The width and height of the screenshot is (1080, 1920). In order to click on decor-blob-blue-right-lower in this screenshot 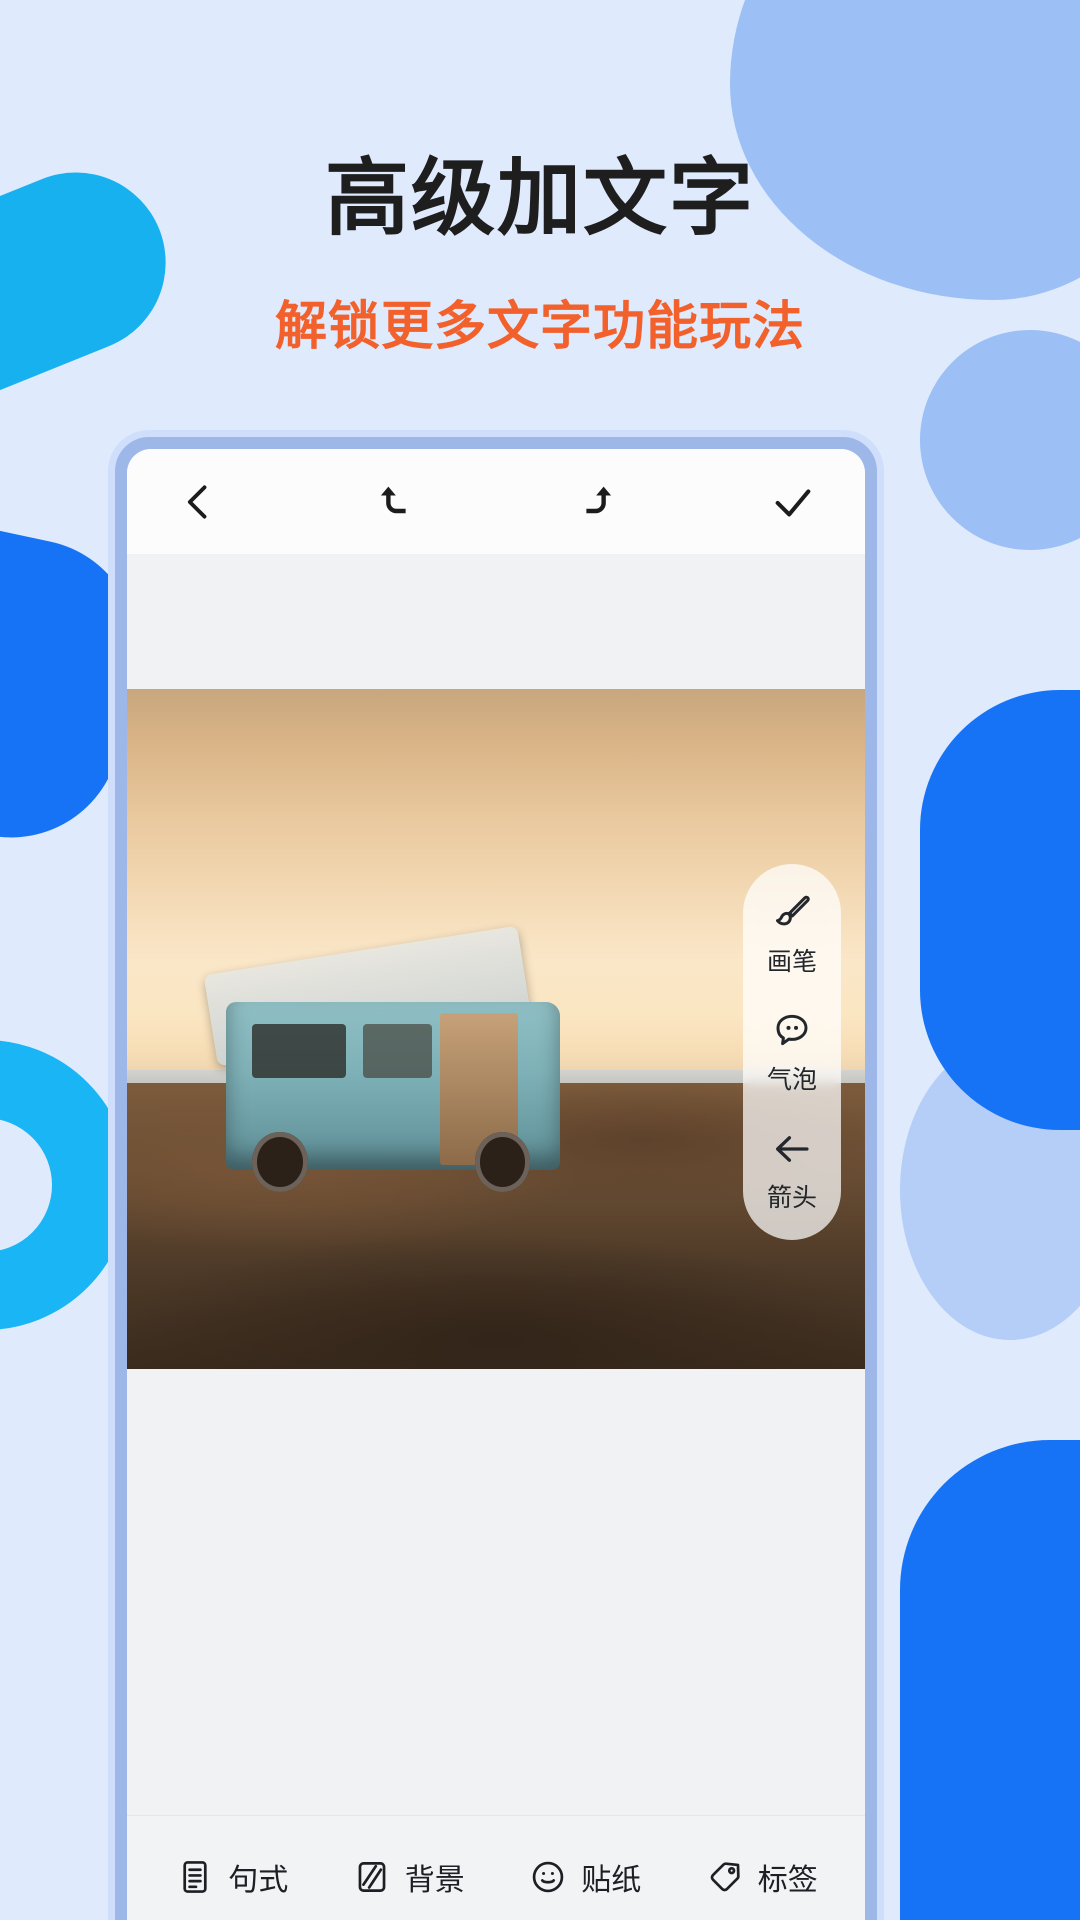, I will do `click(990, 1680)`.